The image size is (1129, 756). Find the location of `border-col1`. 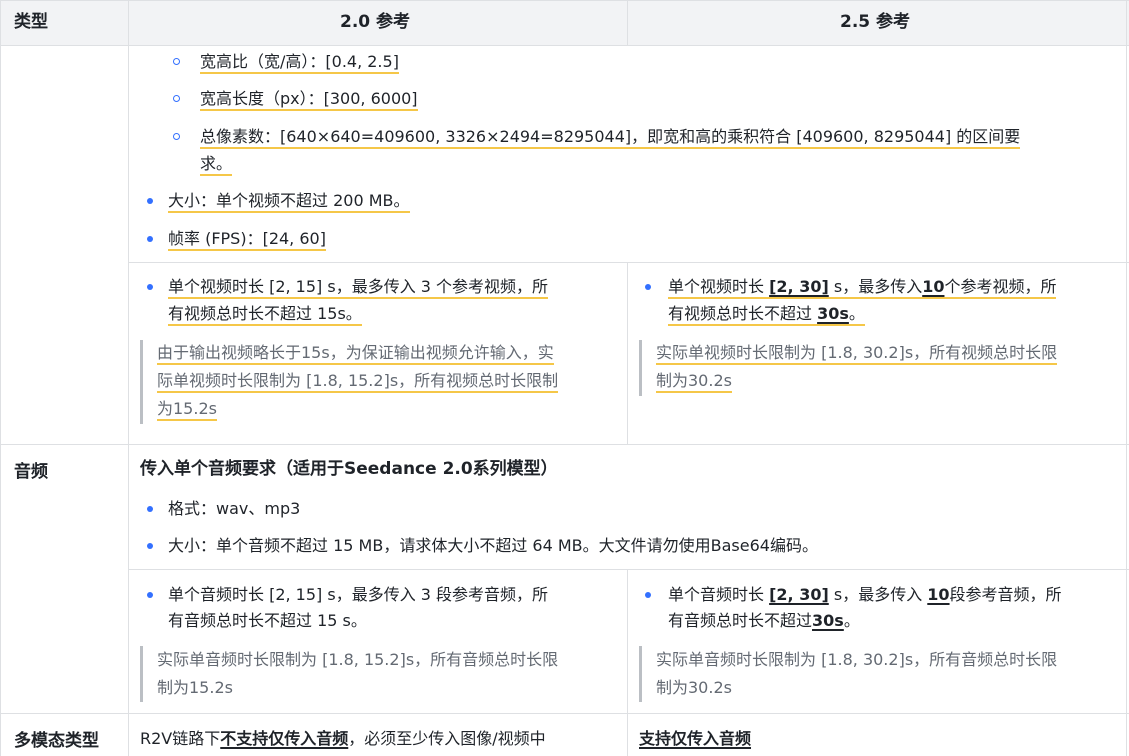

border-col1 is located at coordinates (128, 378).